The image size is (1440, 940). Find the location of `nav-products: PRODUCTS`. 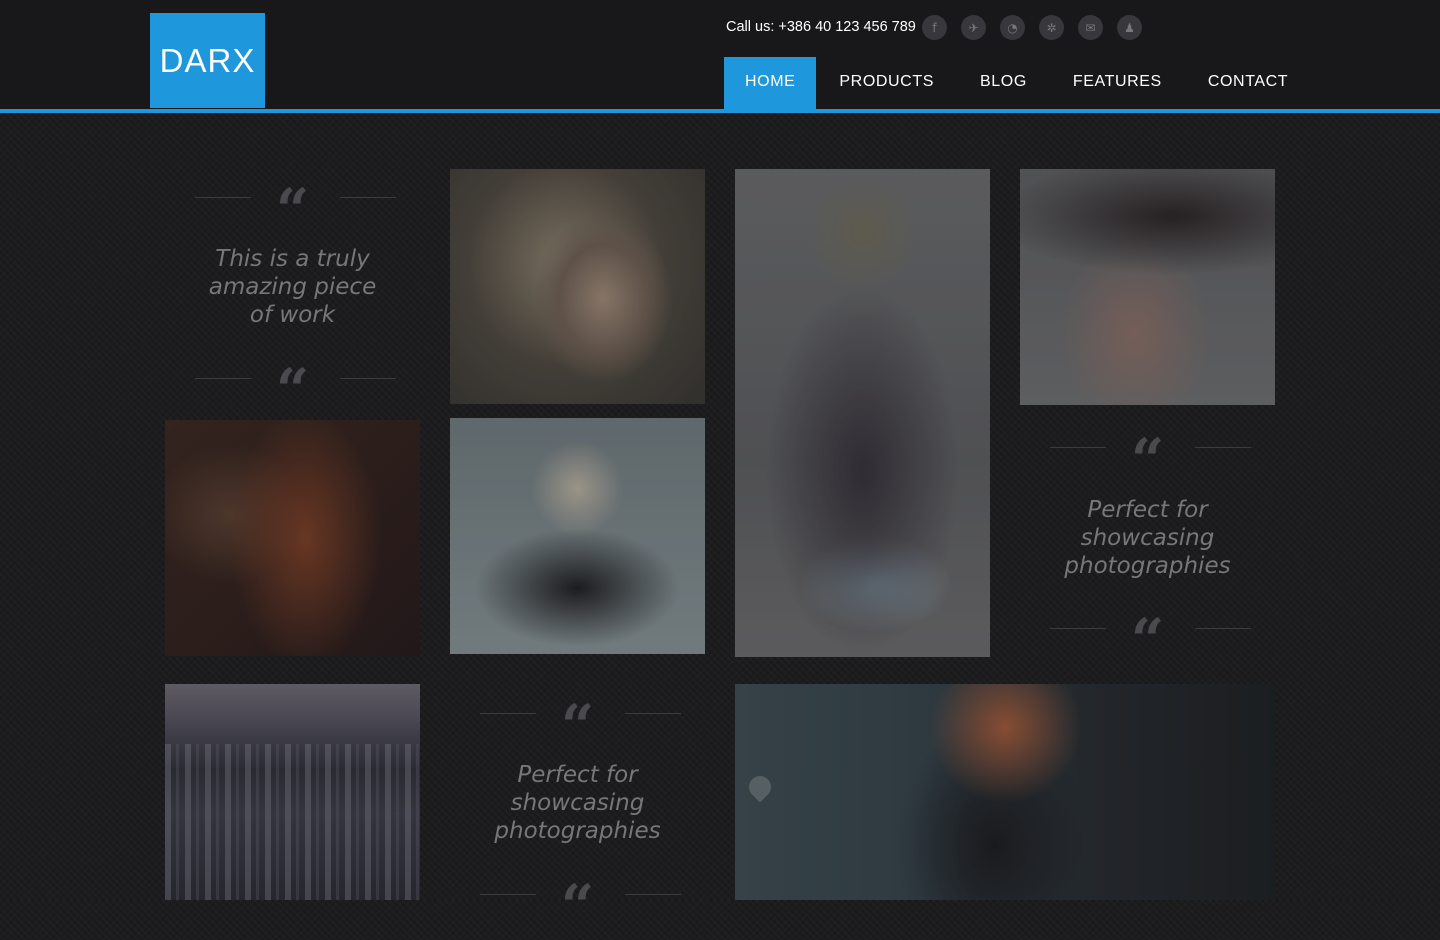

nav-products: PRODUCTS is located at coordinates (886, 83).